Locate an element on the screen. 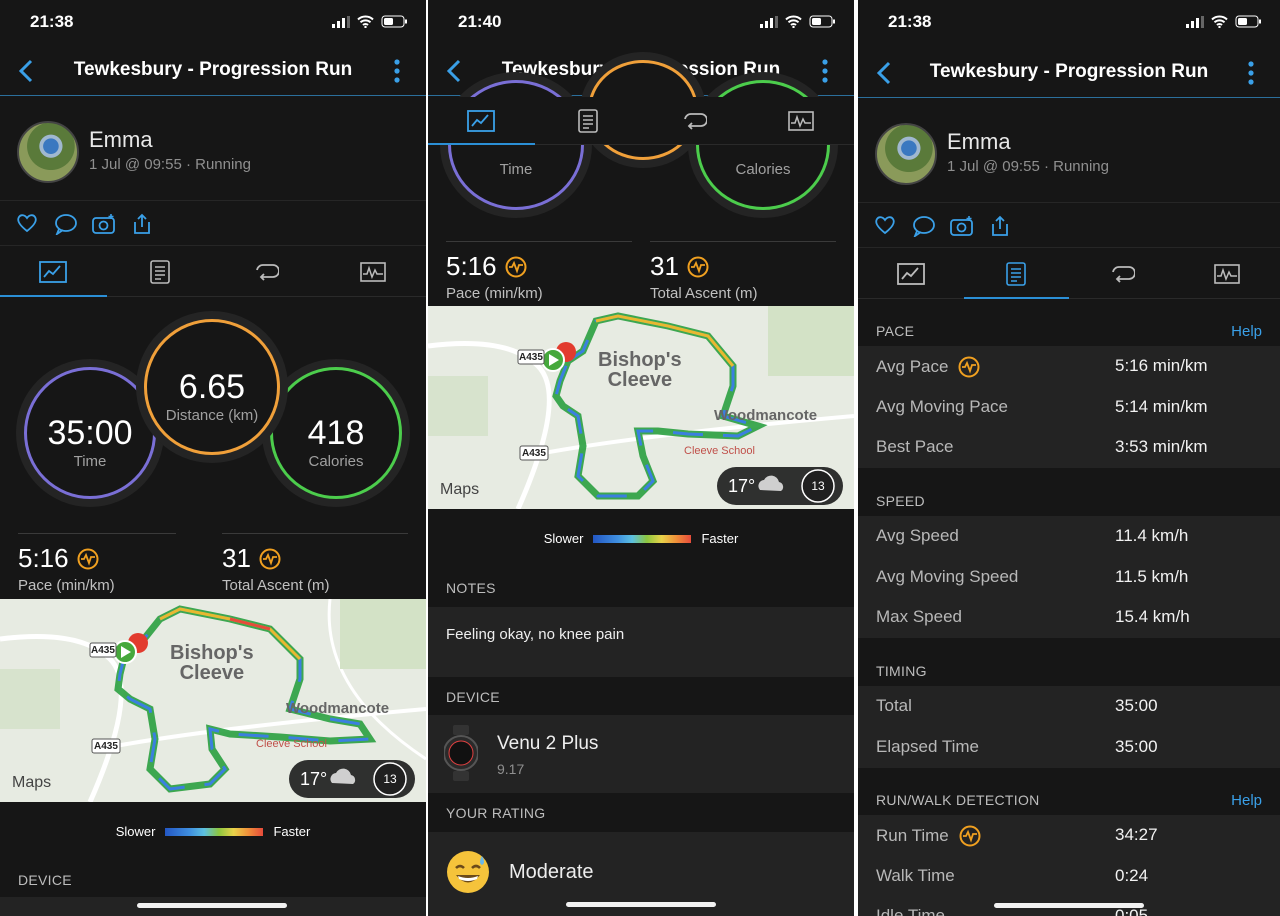  activity-title: Tewkesbury - Progression Run is located at coordinates (213, 69).